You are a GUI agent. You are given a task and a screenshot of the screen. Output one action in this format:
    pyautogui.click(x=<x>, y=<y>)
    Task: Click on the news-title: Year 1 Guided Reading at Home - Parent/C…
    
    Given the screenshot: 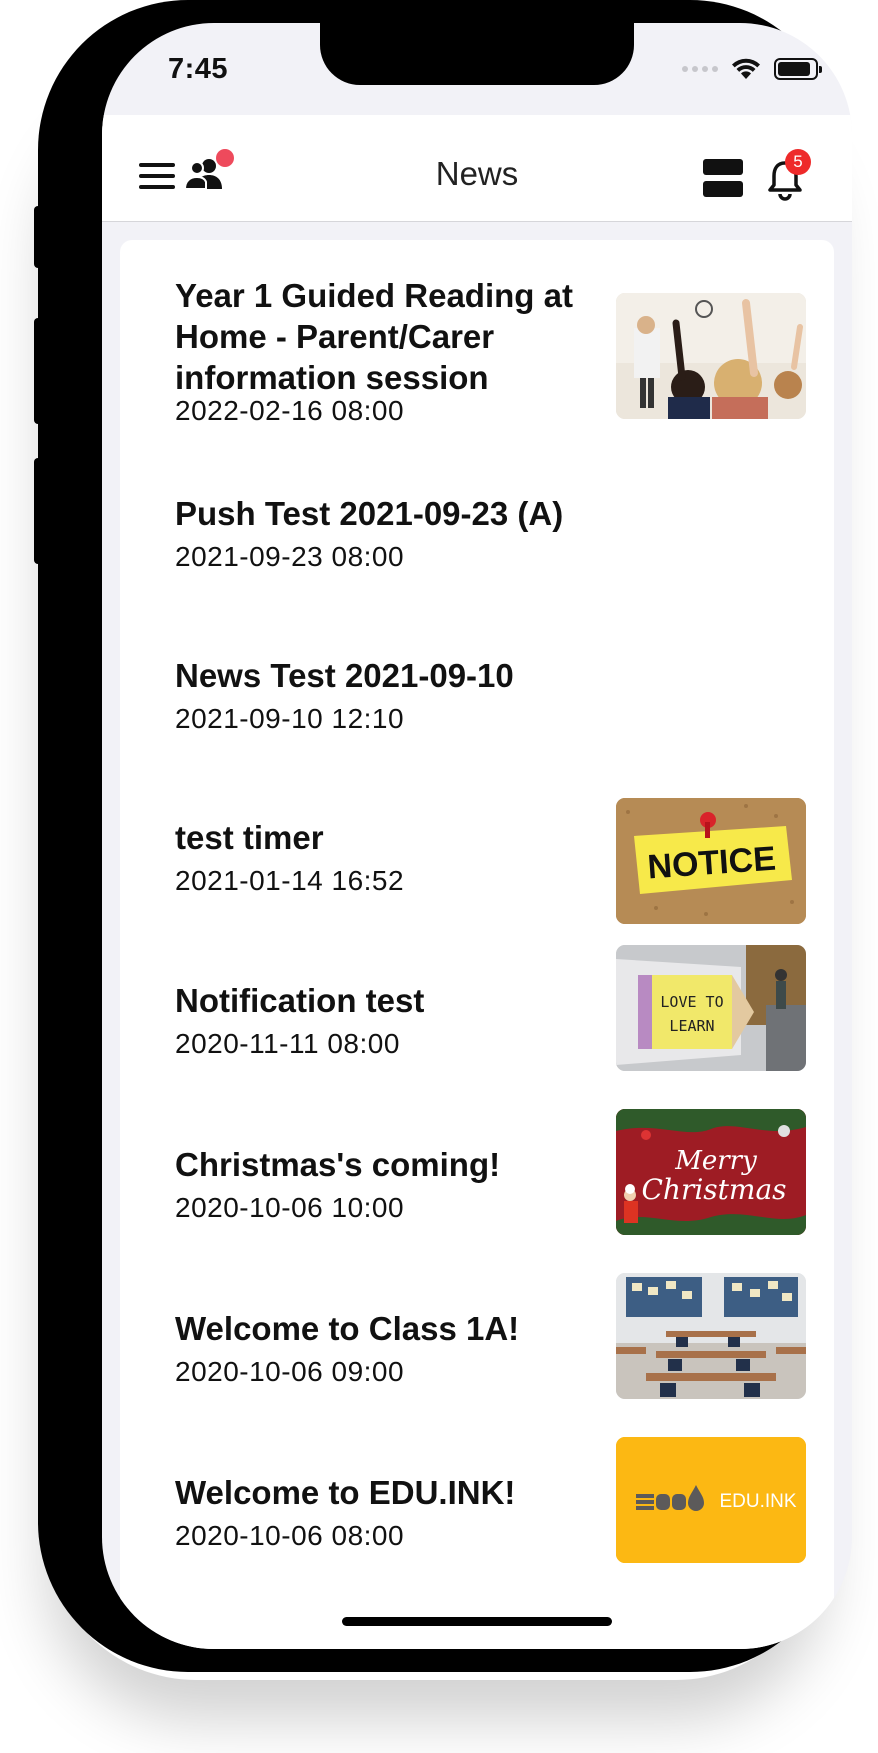 What is the action you would take?
    pyautogui.click(x=374, y=336)
    